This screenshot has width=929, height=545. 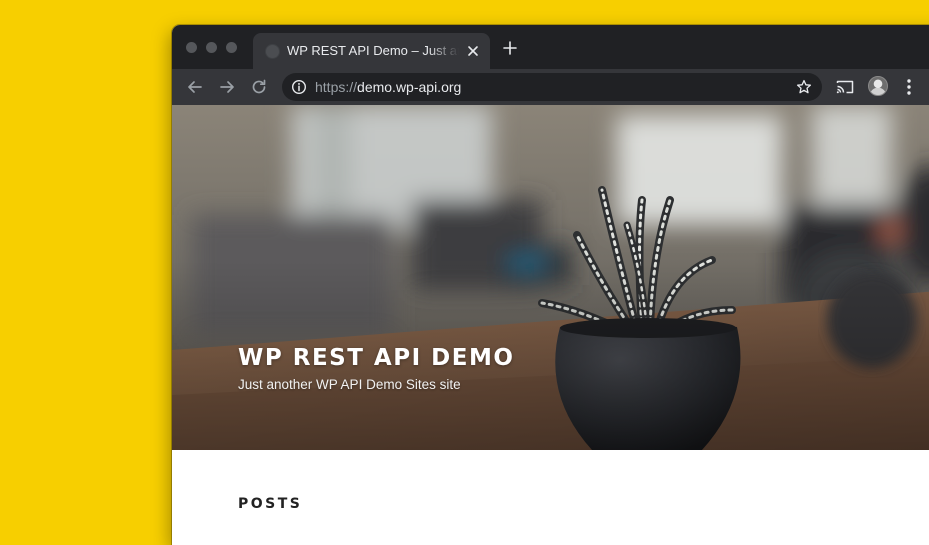 I want to click on window-zoom-dot, so click(x=231, y=47).